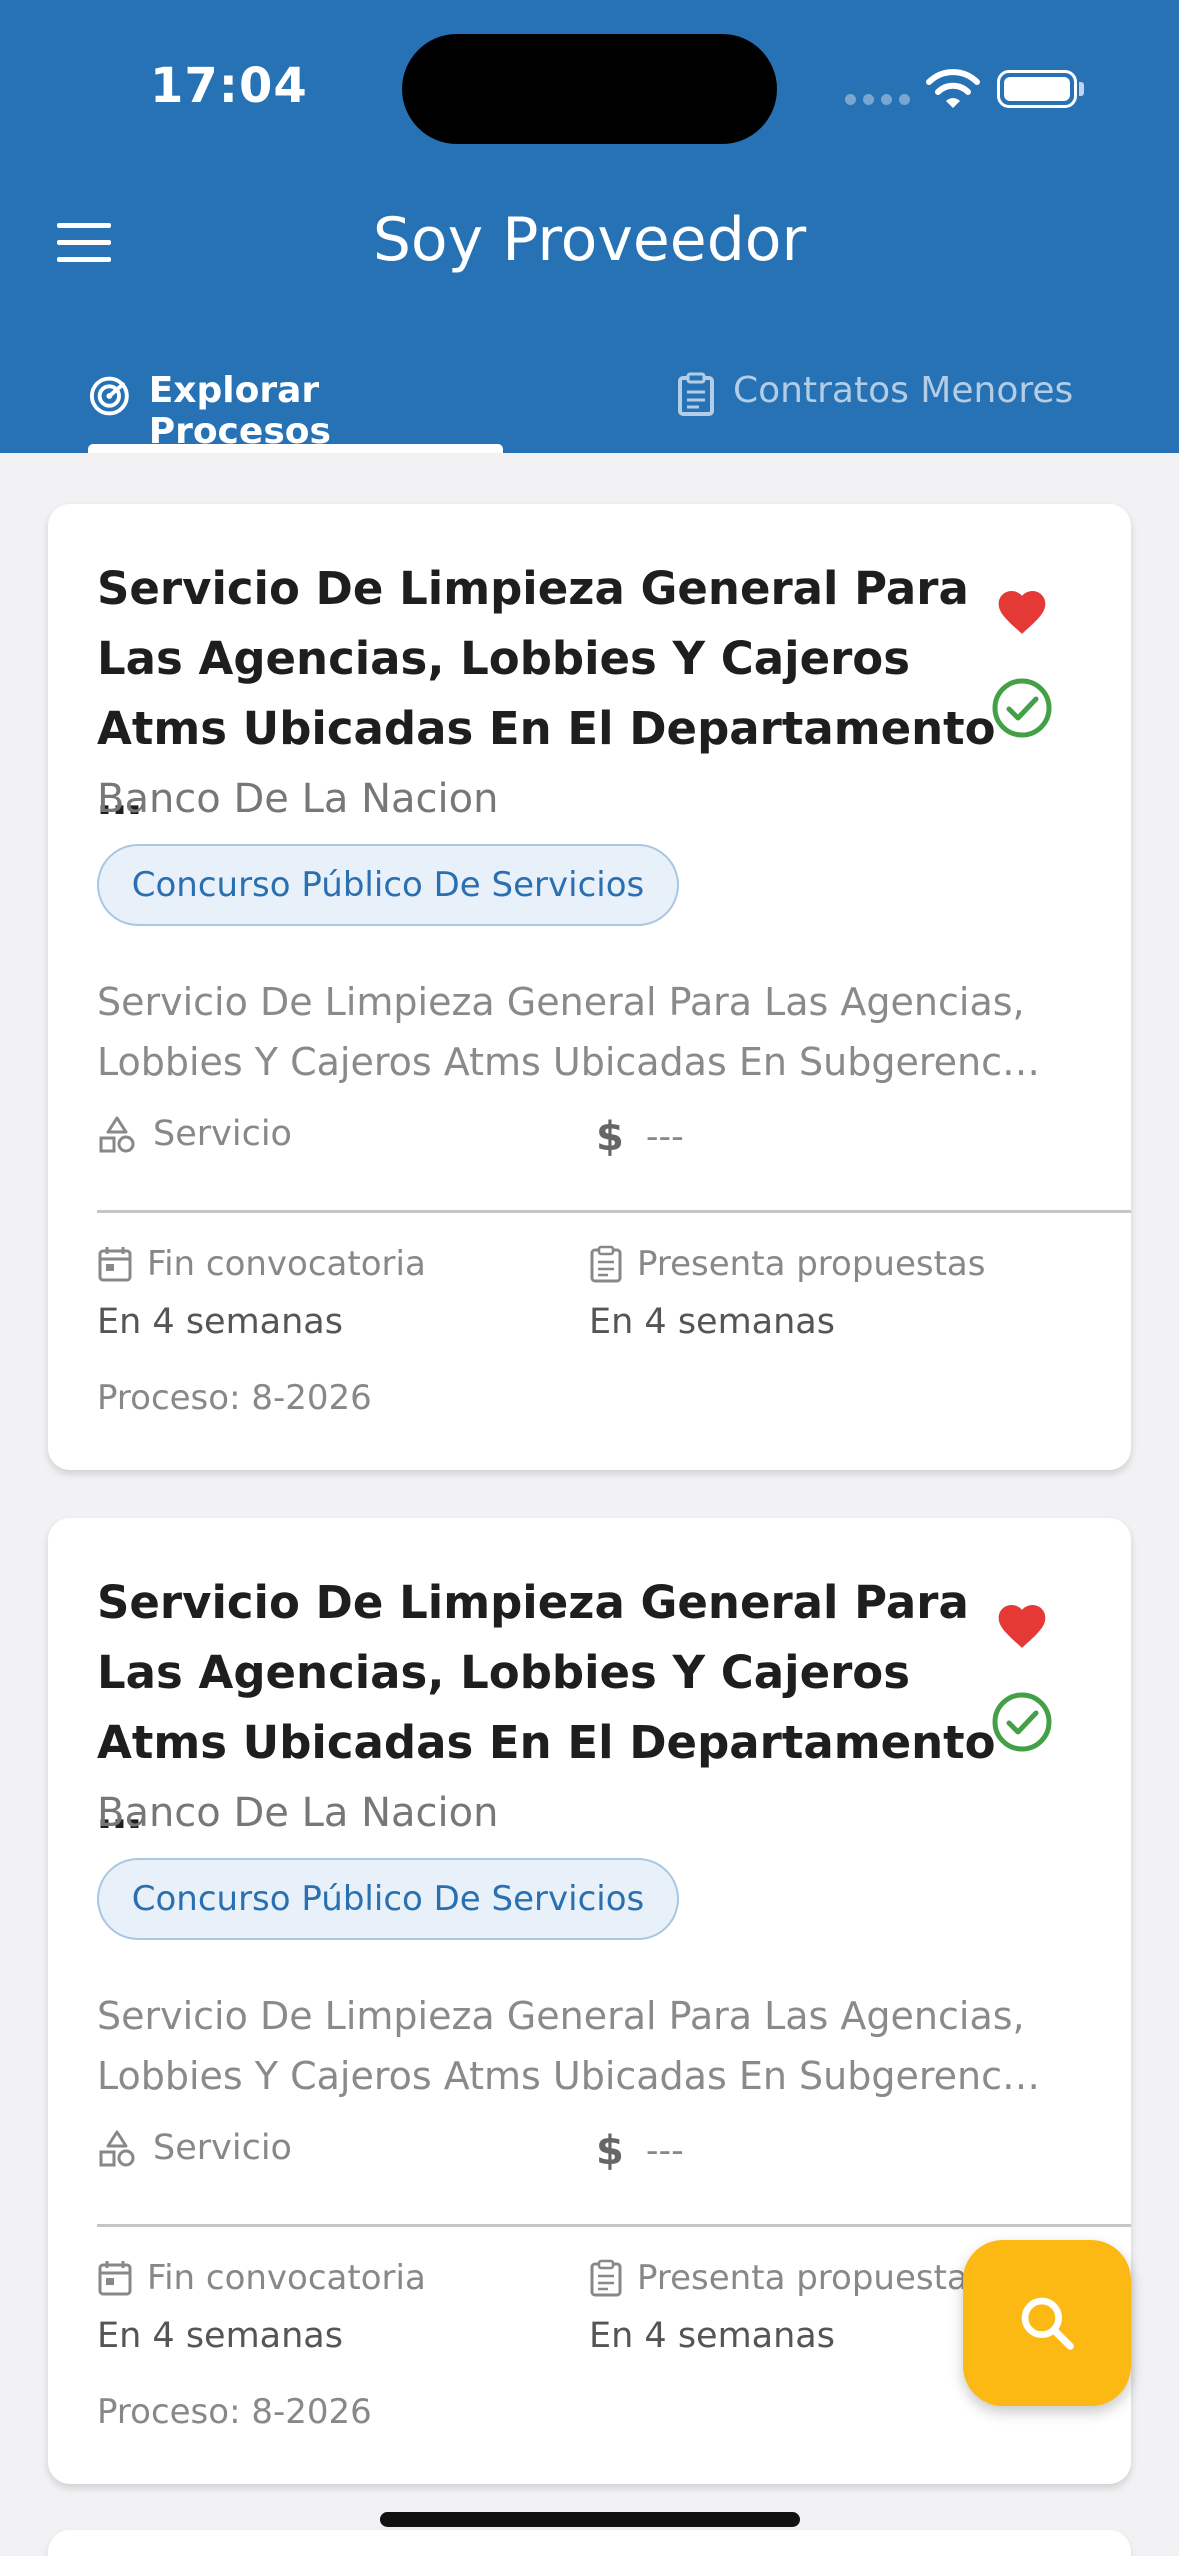  I want to click on tab-label: Contratos Menores, so click(903, 390).